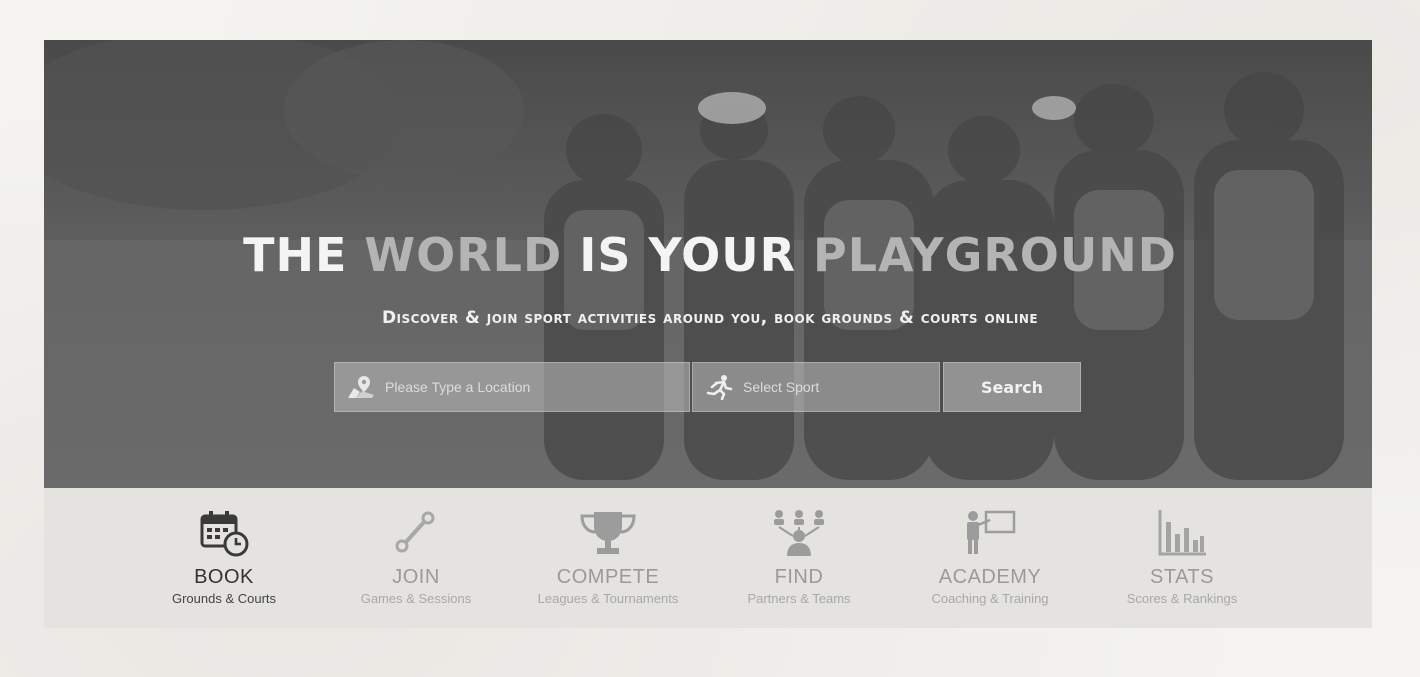 This screenshot has height=677, width=1420. What do you see at coordinates (224, 598) in the screenshot?
I see `feature-book-caption: Grounds & Courts` at bounding box center [224, 598].